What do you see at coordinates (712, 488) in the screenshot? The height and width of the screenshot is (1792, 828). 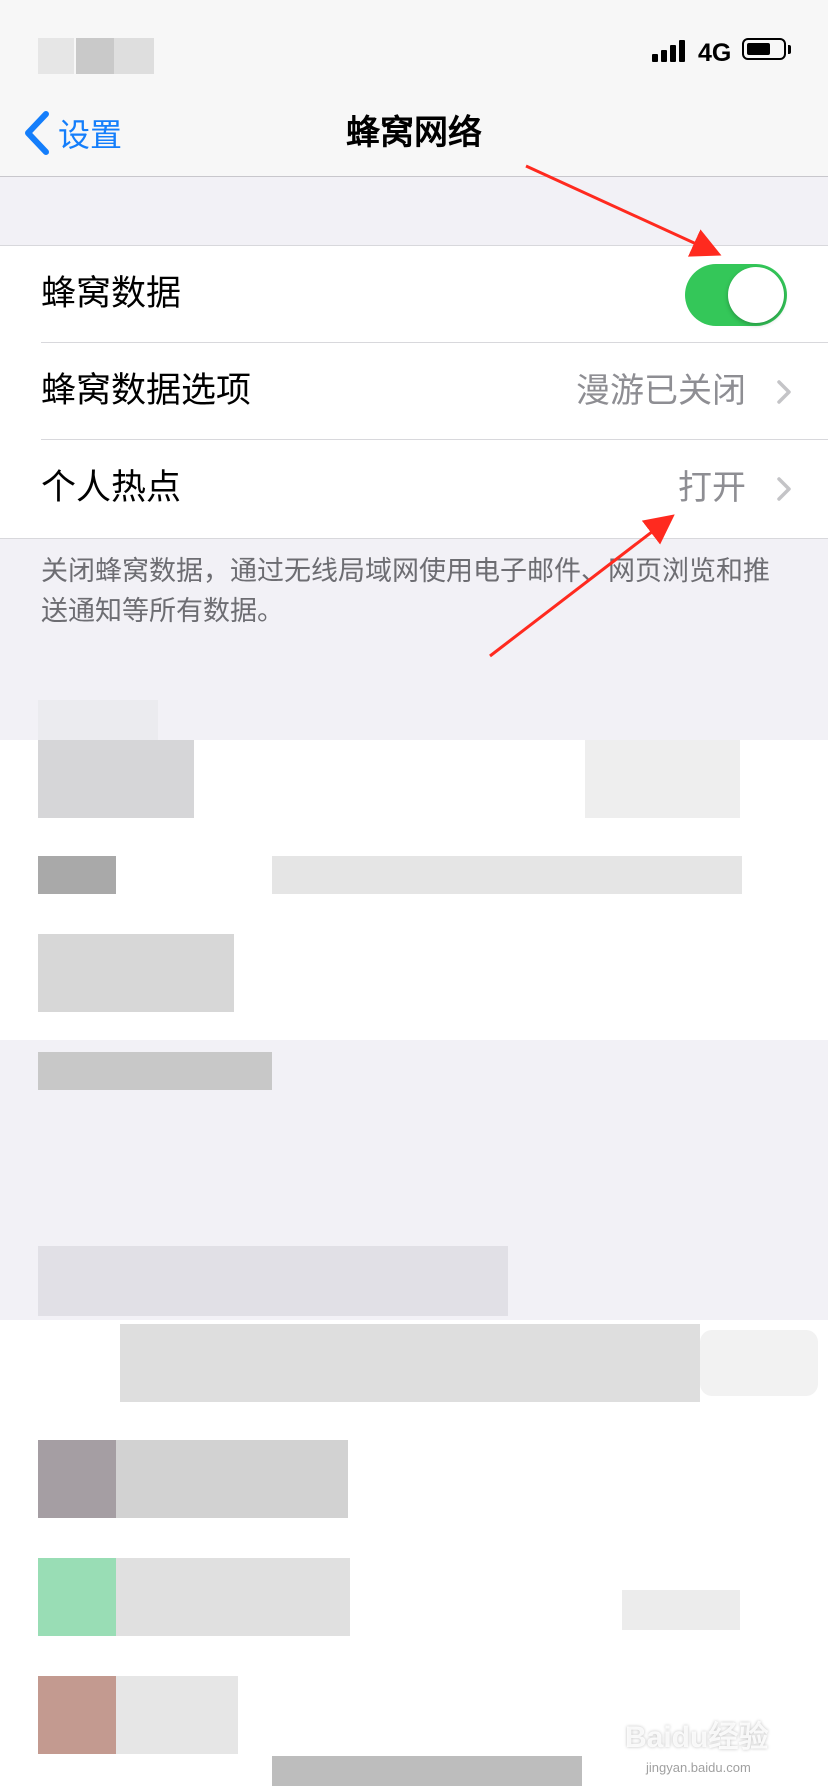 I see `row-value: 打开` at bounding box center [712, 488].